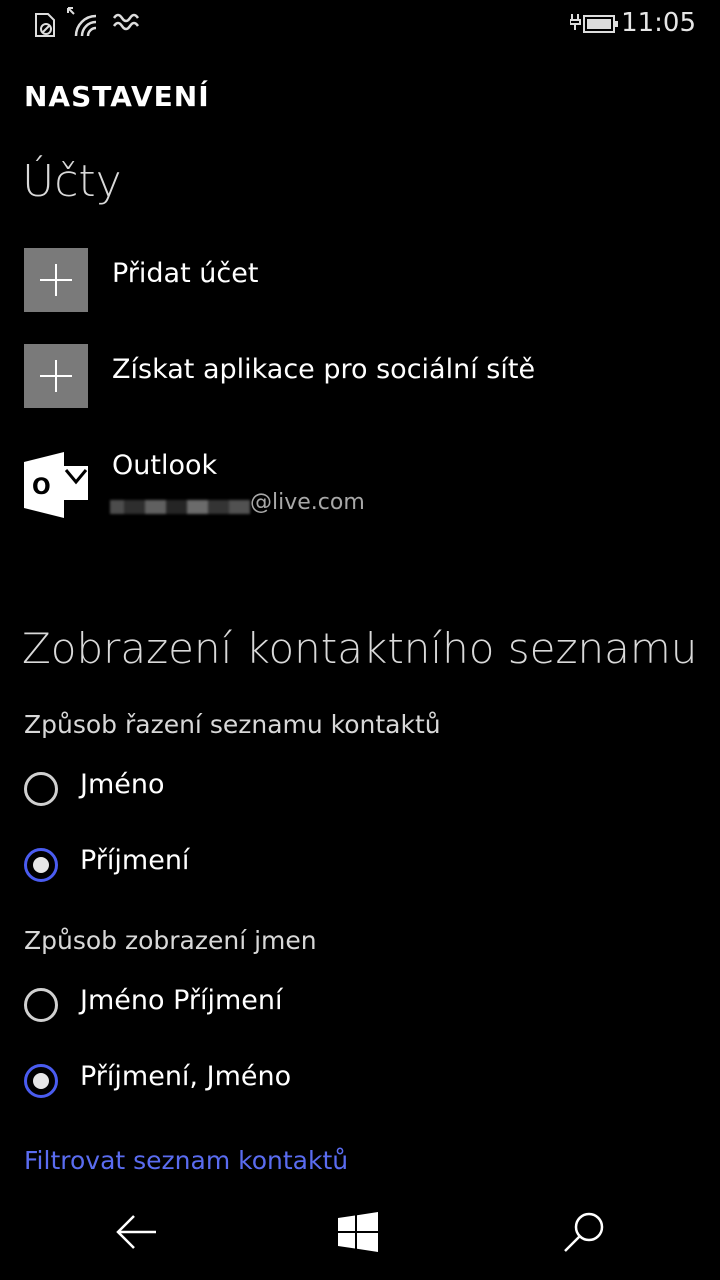 This screenshot has width=720, height=1280. I want to click on status-bar: 11:05, so click(360, 24).